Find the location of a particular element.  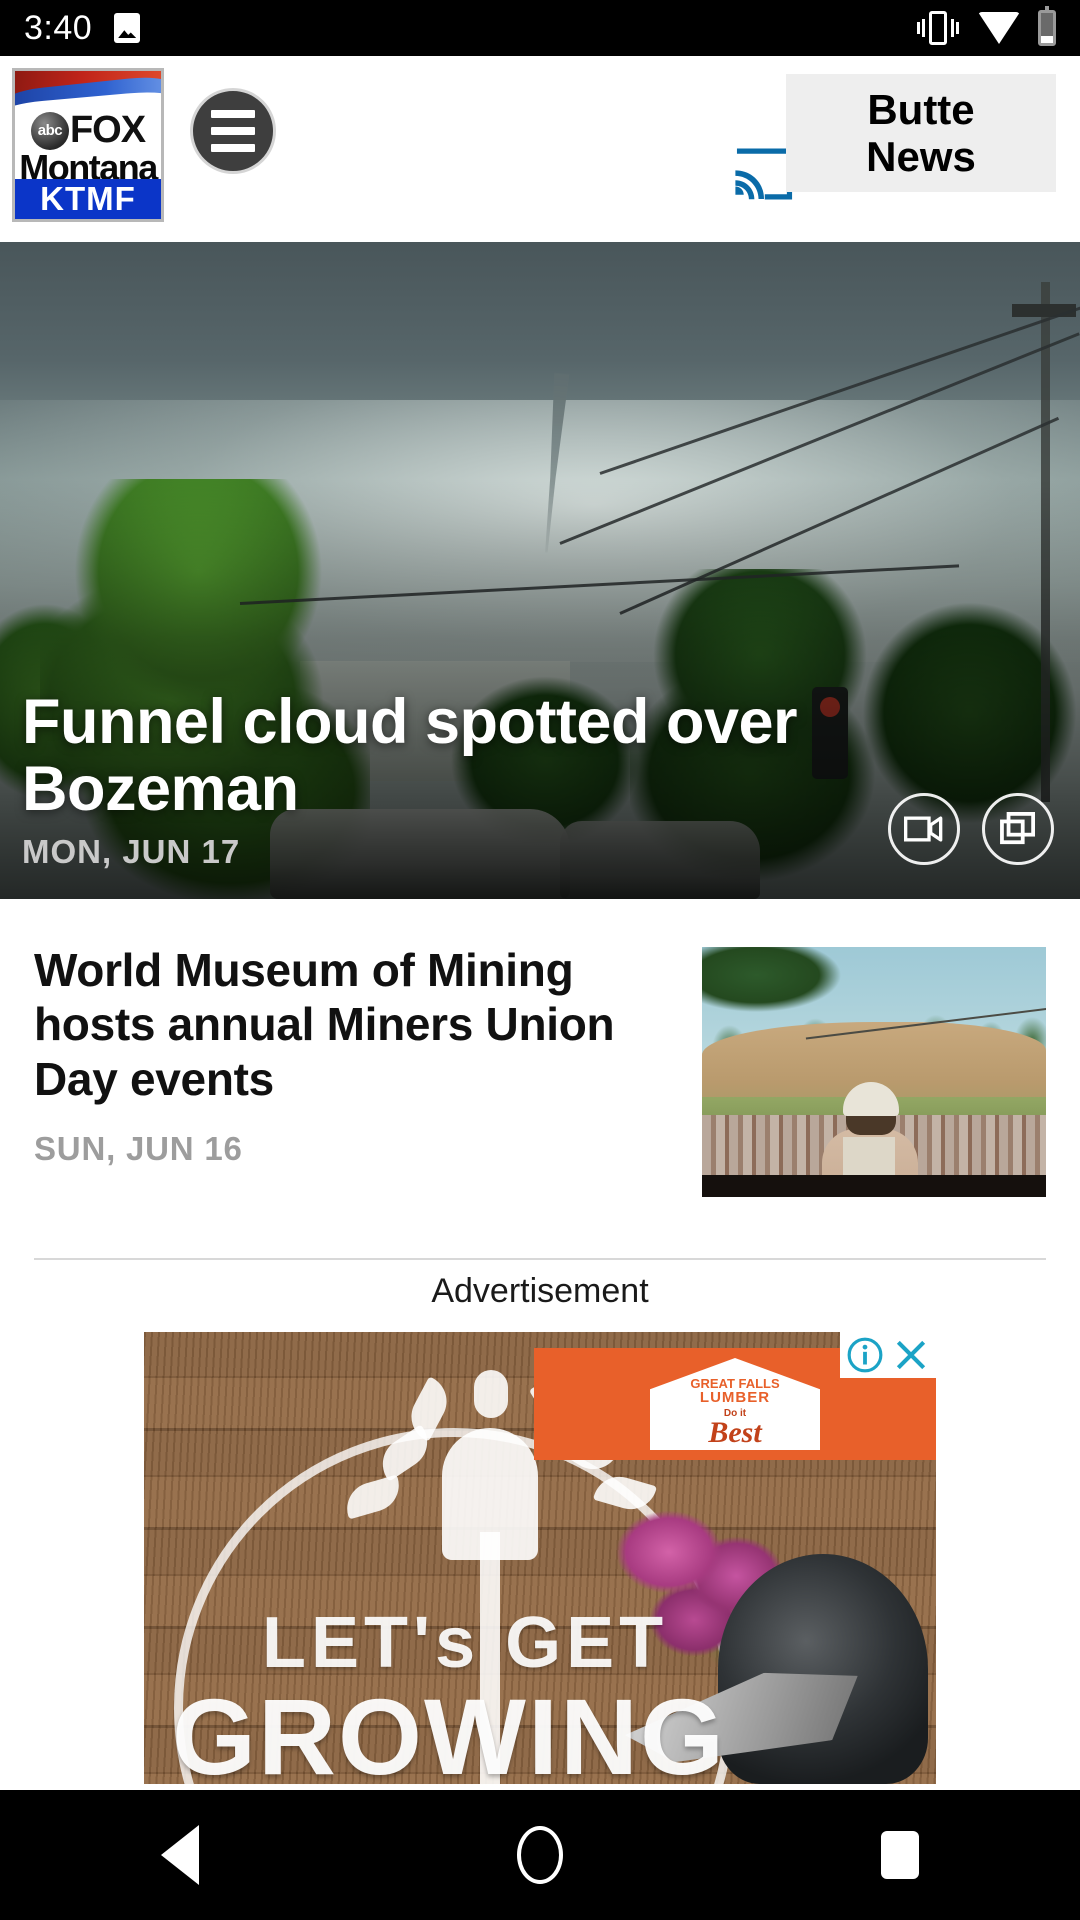

status-bar-clock: 3:40 is located at coordinates (58, 27).